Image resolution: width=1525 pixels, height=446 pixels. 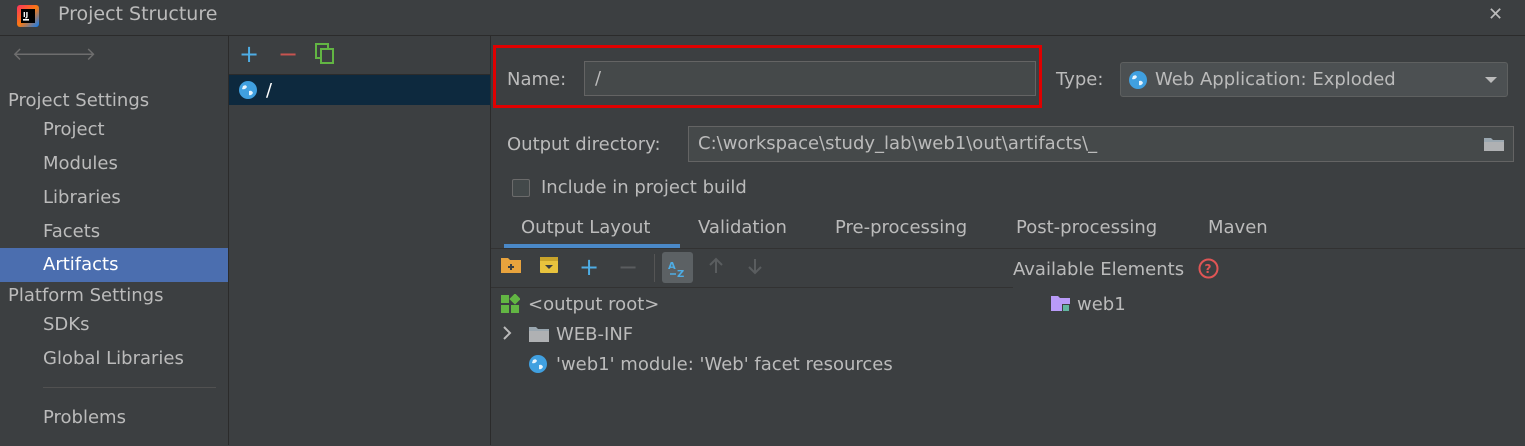 What do you see at coordinates (1495, 14) in the screenshot?
I see `close-icon: ✕` at bounding box center [1495, 14].